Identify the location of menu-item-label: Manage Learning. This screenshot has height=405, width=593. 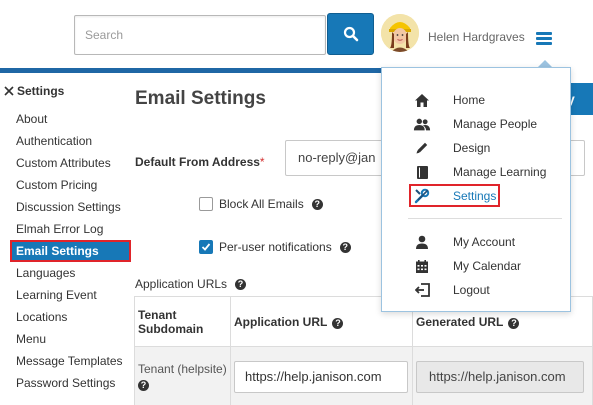
(500, 172).